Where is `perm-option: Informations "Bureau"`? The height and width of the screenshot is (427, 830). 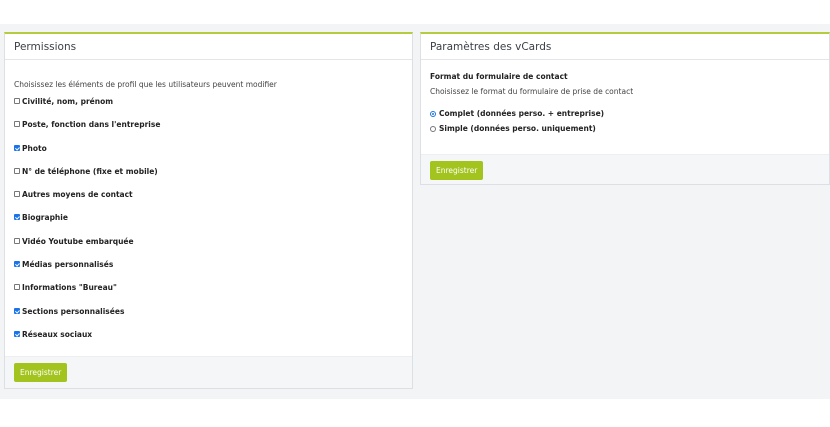
perm-option: Informations "Bureau" is located at coordinates (208, 294).